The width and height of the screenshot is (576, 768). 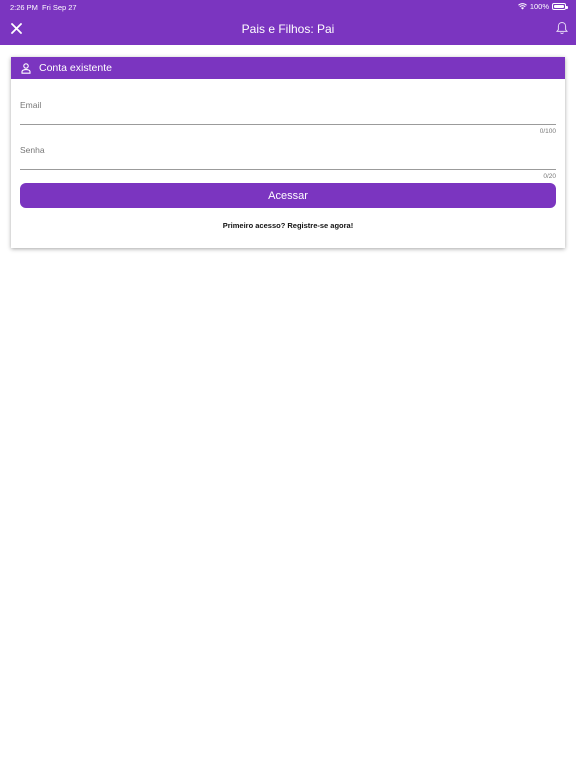 I want to click on battery-percent: 100%, so click(x=539, y=6).